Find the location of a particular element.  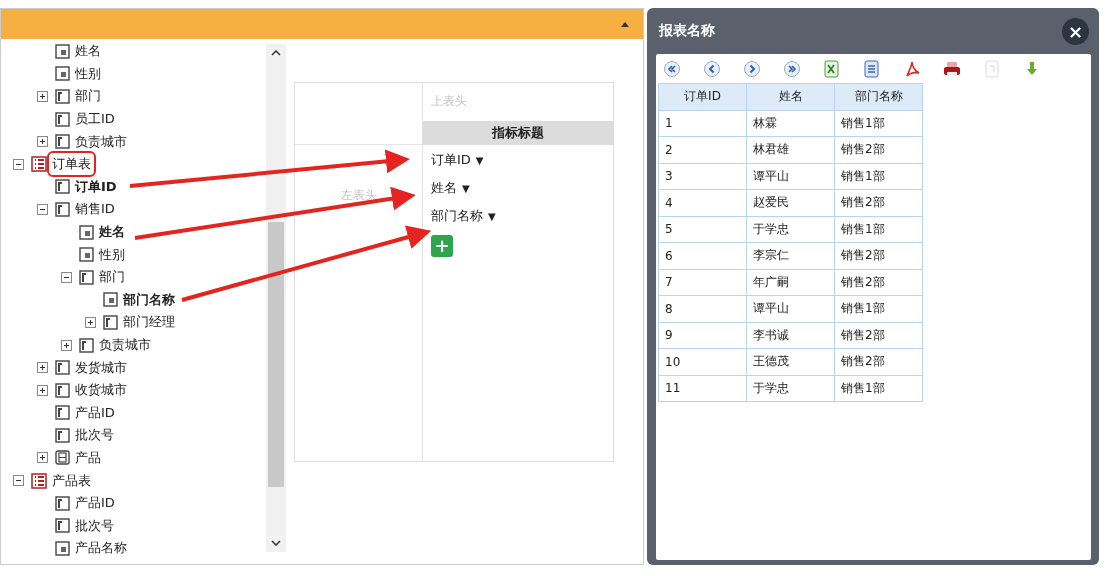

table-cell: 林霖 is located at coordinates (790, 123).